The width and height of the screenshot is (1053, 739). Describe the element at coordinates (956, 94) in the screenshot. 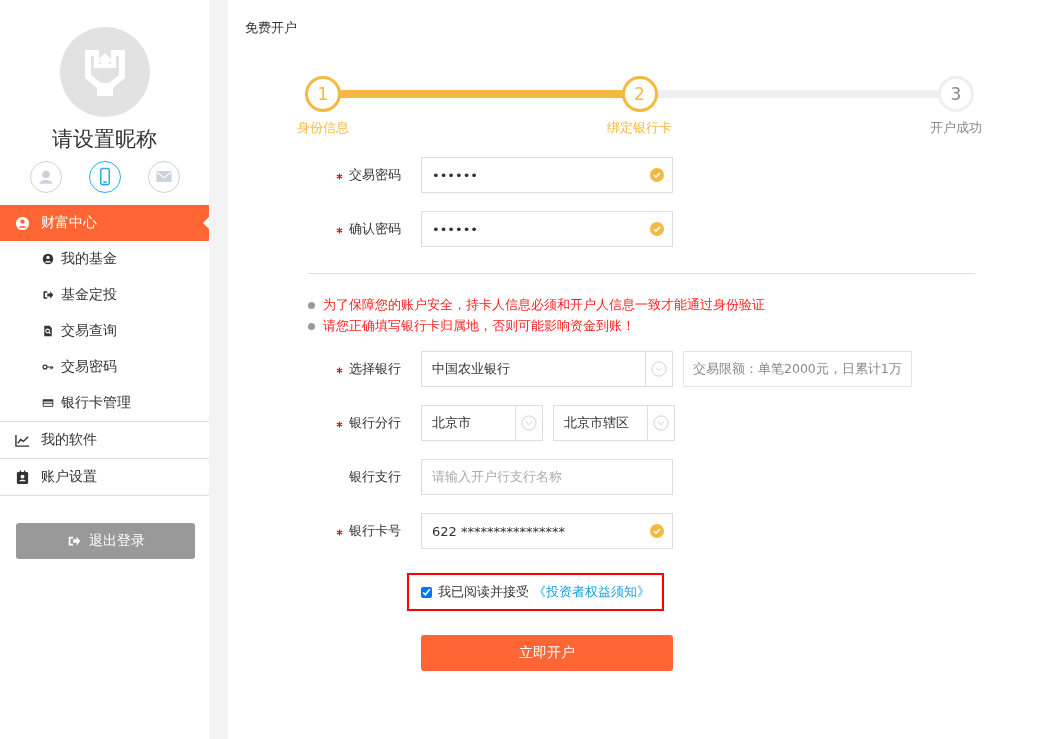

I see `step-number: 3` at that location.